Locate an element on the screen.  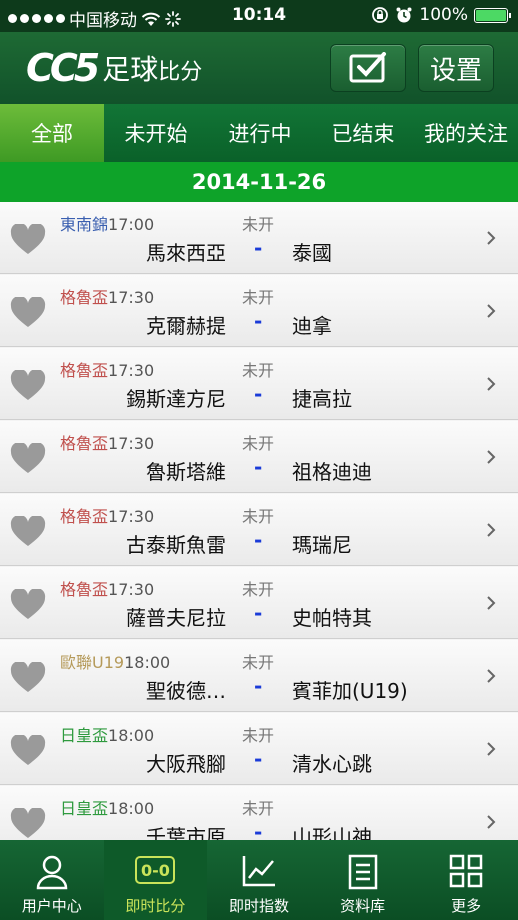
match-row: 日皇盃18:00 未开 大阪飛腳 - 清水心跳 is located at coordinates (259, 749).